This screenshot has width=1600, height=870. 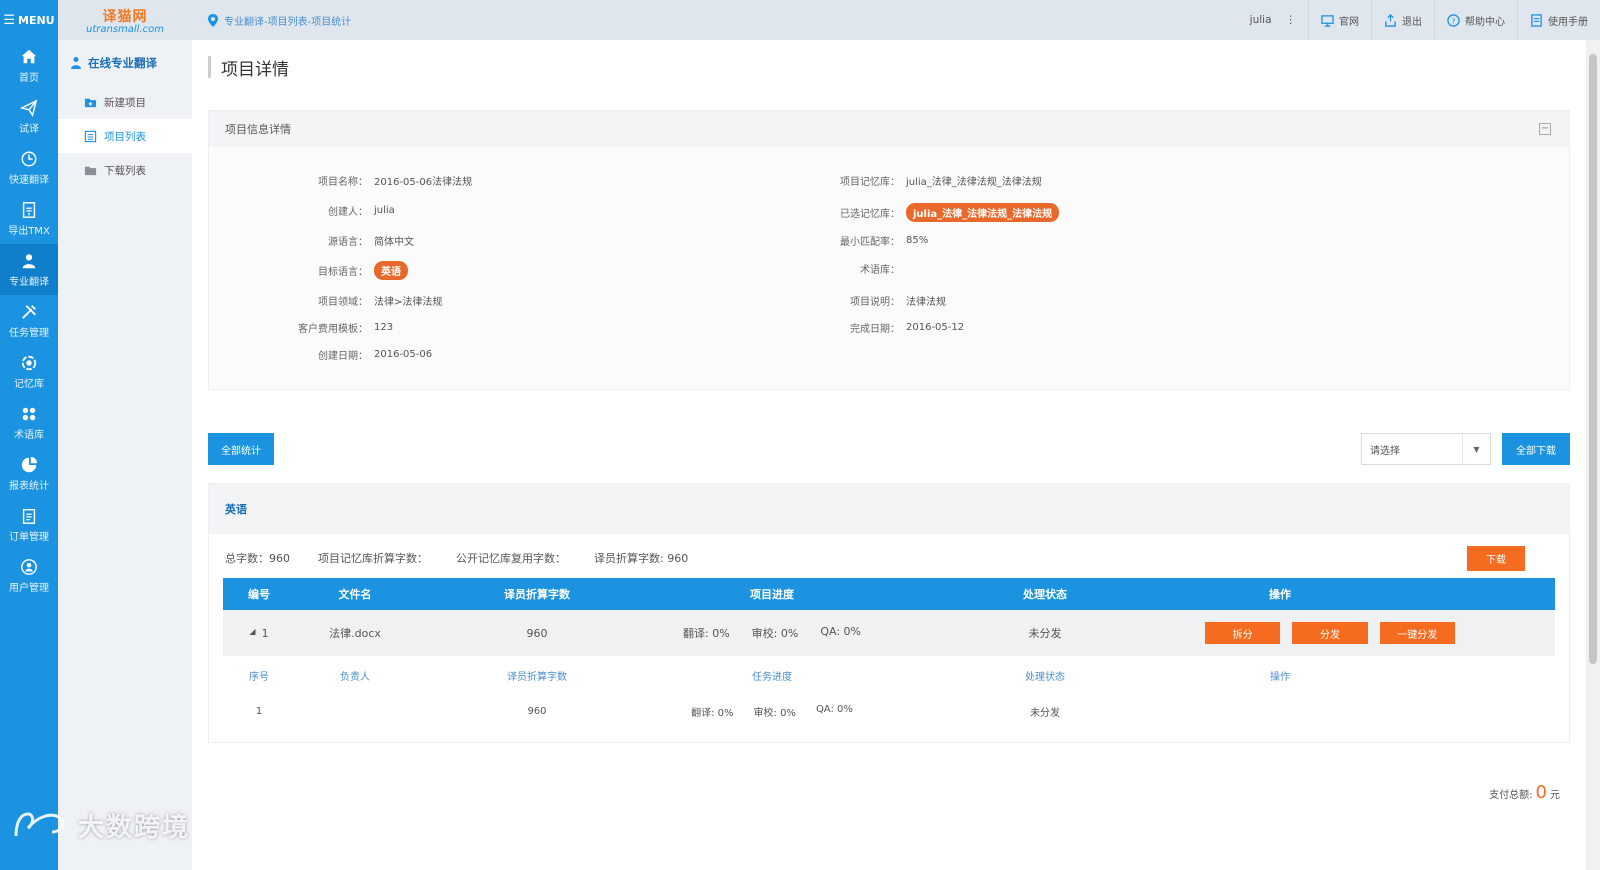 What do you see at coordinates (1559, 20) in the screenshot?
I see `manual-link: 使用手册` at bounding box center [1559, 20].